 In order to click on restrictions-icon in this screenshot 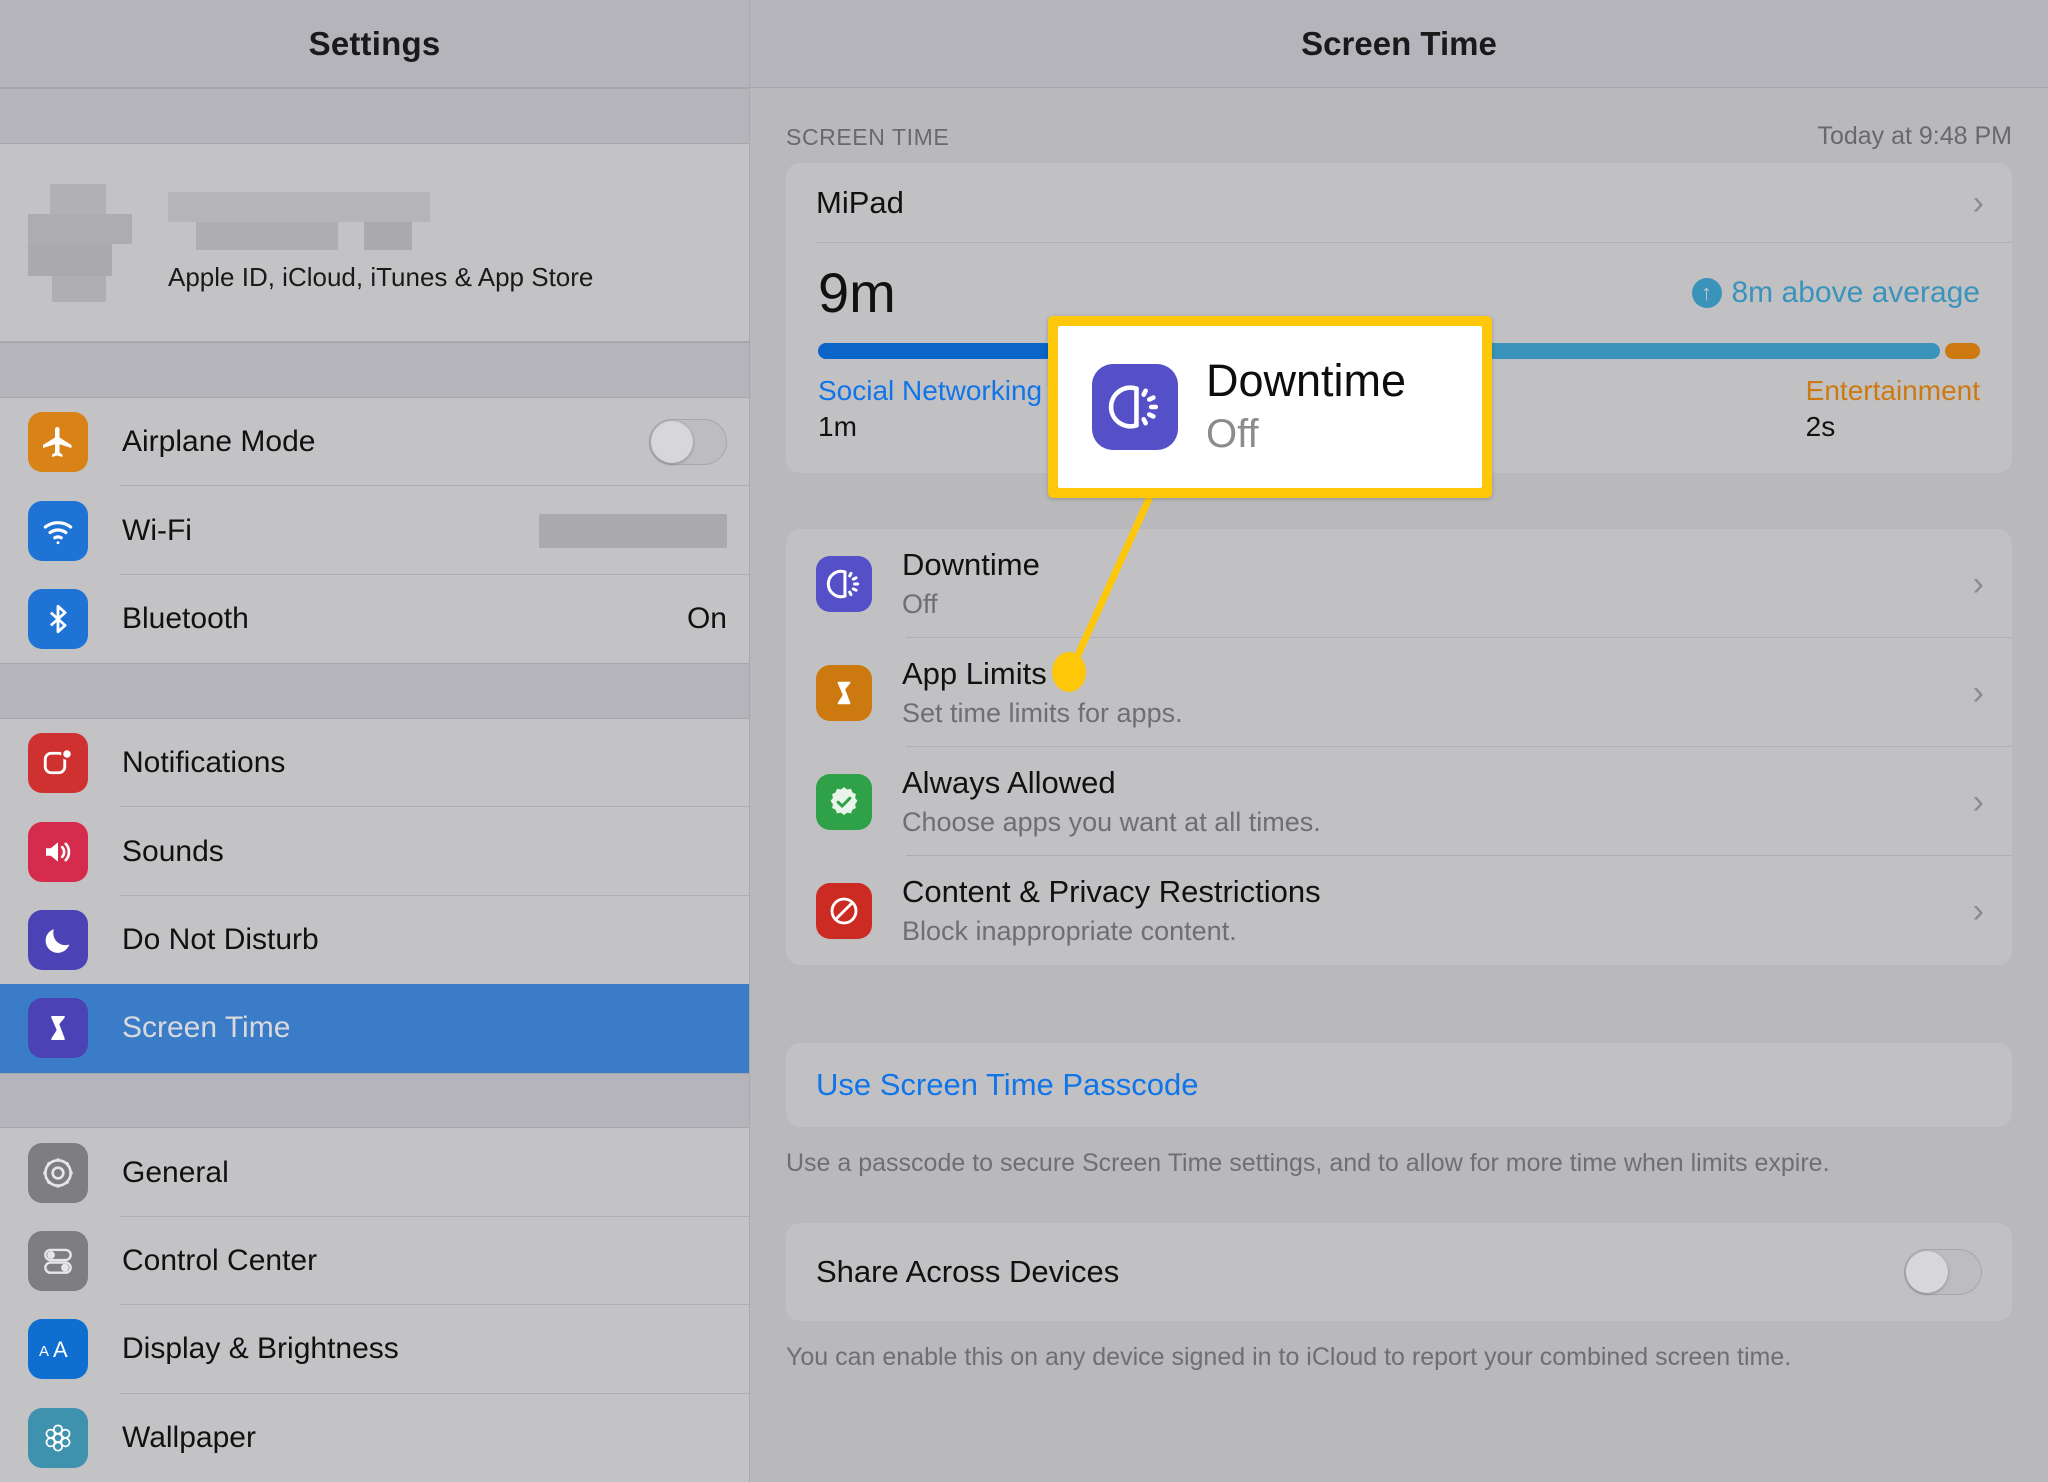, I will do `click(844, 910)`.